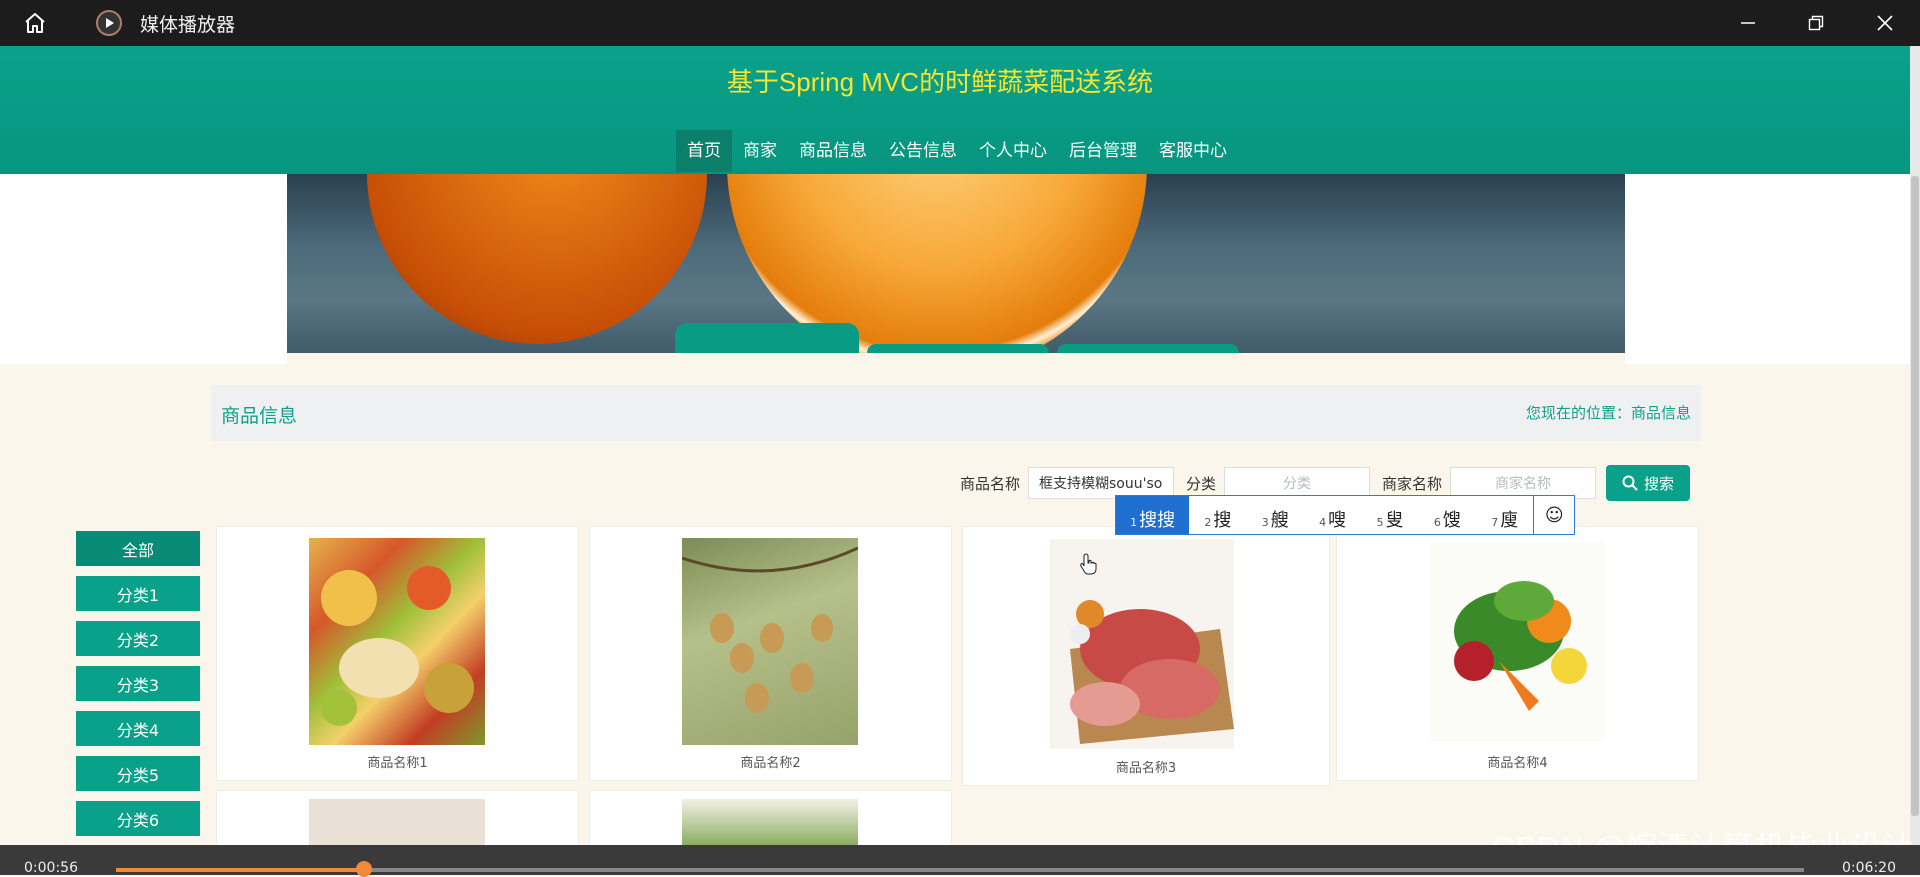 The width and height of the screenshot is (1920, 877). I want to click on page-scrollbar, so click(1915, 446).